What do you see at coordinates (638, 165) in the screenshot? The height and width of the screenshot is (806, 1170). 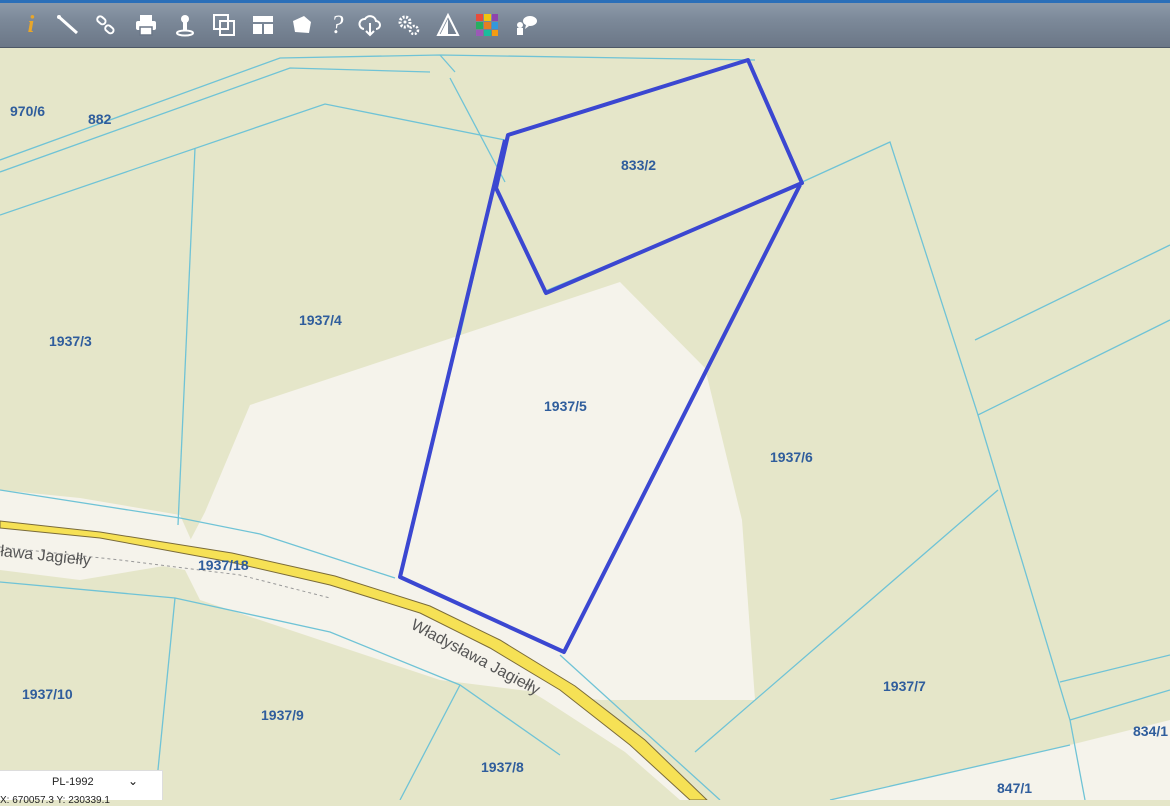 I see `parcel-label: 833/2` at bounding box center [638, 165].